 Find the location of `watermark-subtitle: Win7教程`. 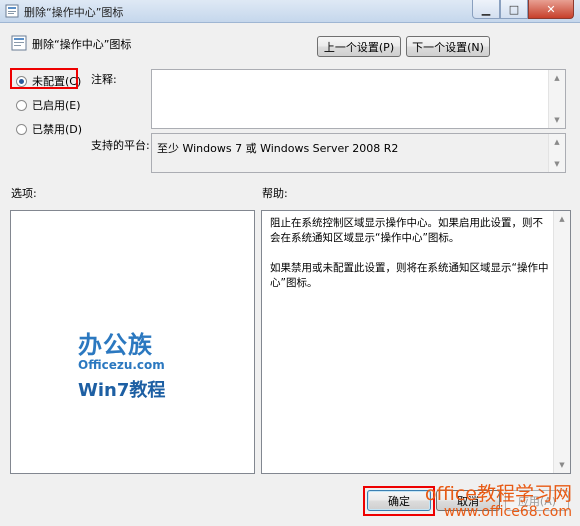

watermark-subtitle: Win7教程 is located at coordinates (122, 390).